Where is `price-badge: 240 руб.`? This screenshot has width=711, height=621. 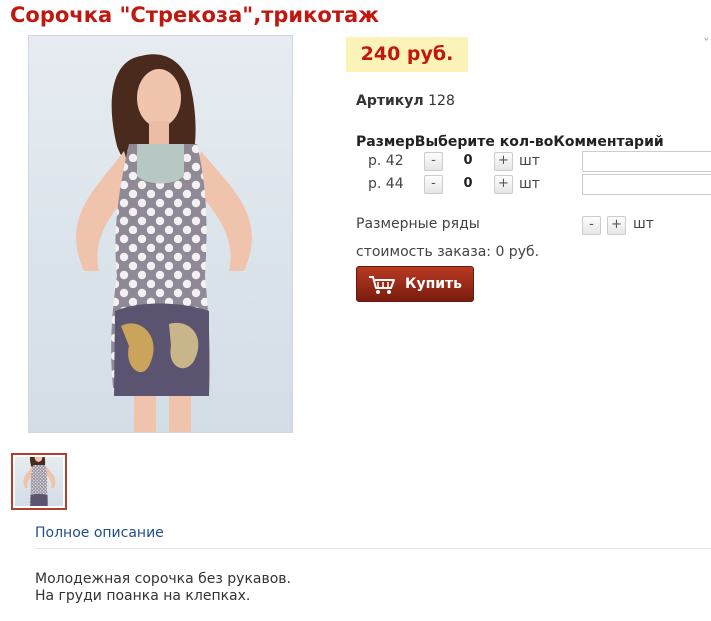
price-badge: 240 руб. is located at coordinates (407, 54).